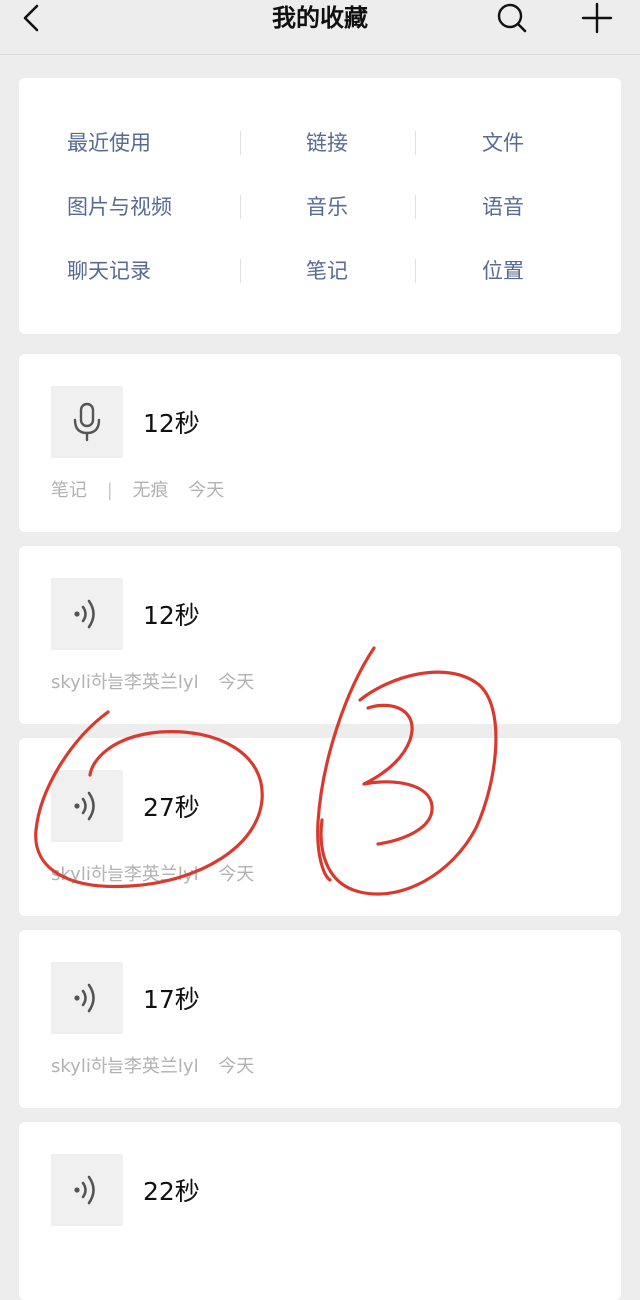 The width and height of the screenshot is (640, 1300). I want to click on category-images-videos: 图片与视频, so click(119, 207).